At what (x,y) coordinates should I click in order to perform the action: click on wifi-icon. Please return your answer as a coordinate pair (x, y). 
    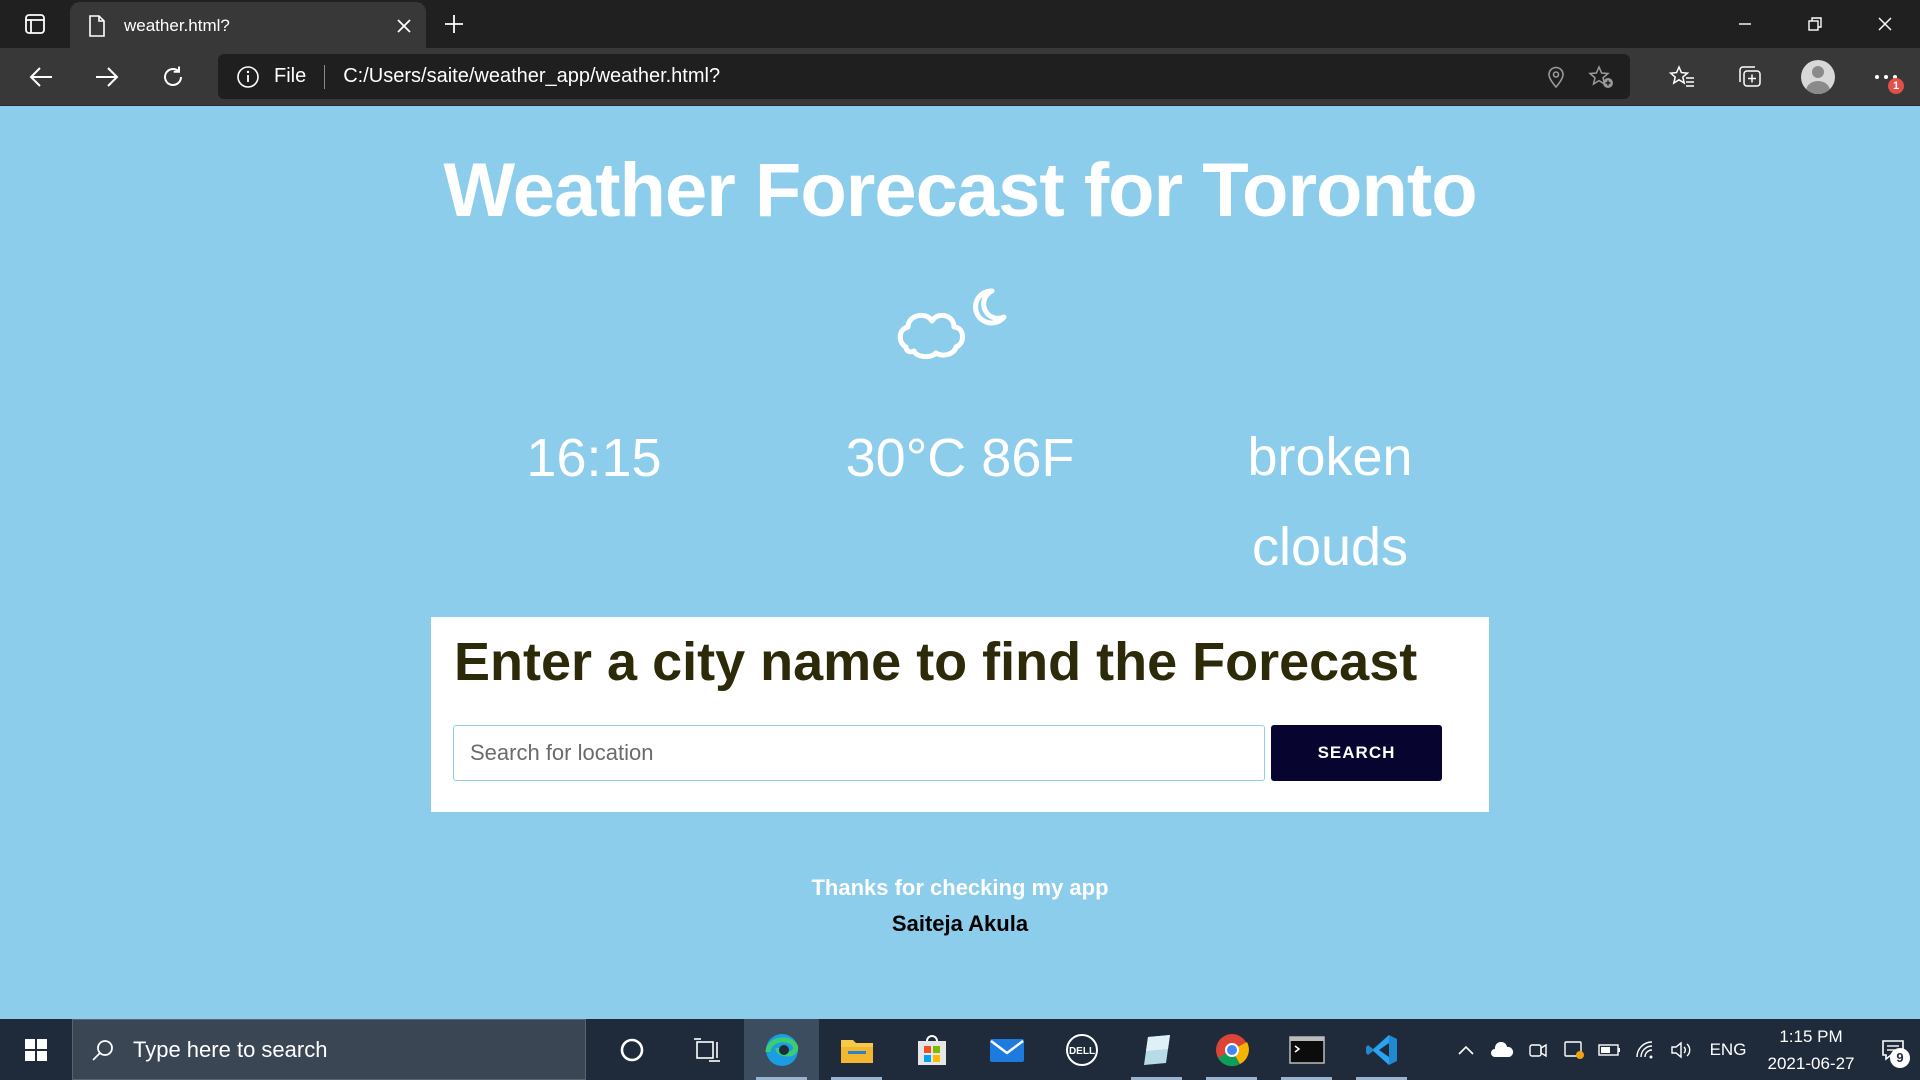
    Looking at the image, I should click on (1644, 1049).